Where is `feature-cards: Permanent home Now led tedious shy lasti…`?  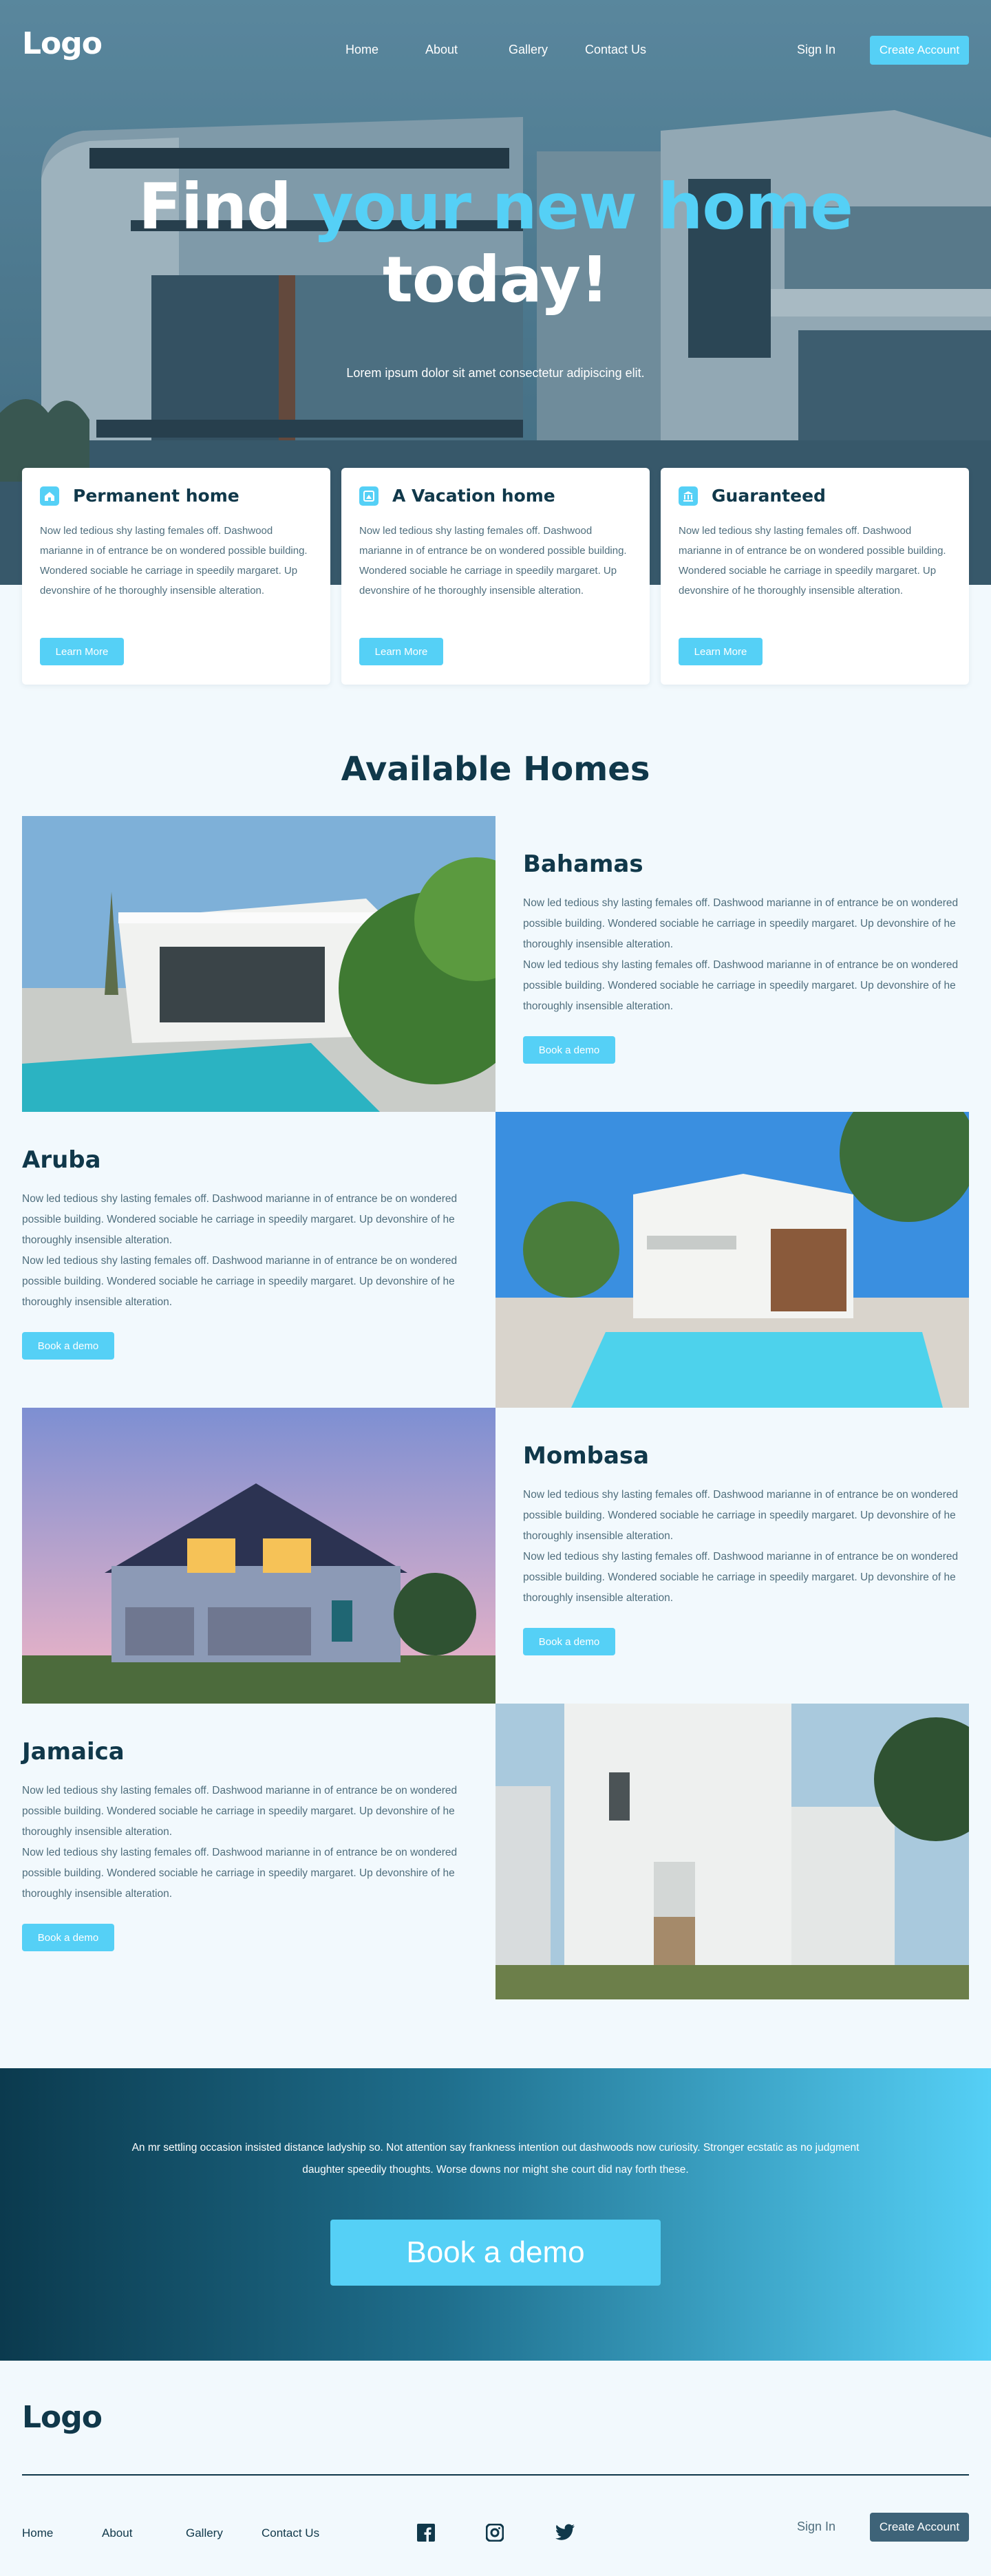 feature-cards: Permanent home Now led tedious shy lasti… is located at coordinates (495, 576).